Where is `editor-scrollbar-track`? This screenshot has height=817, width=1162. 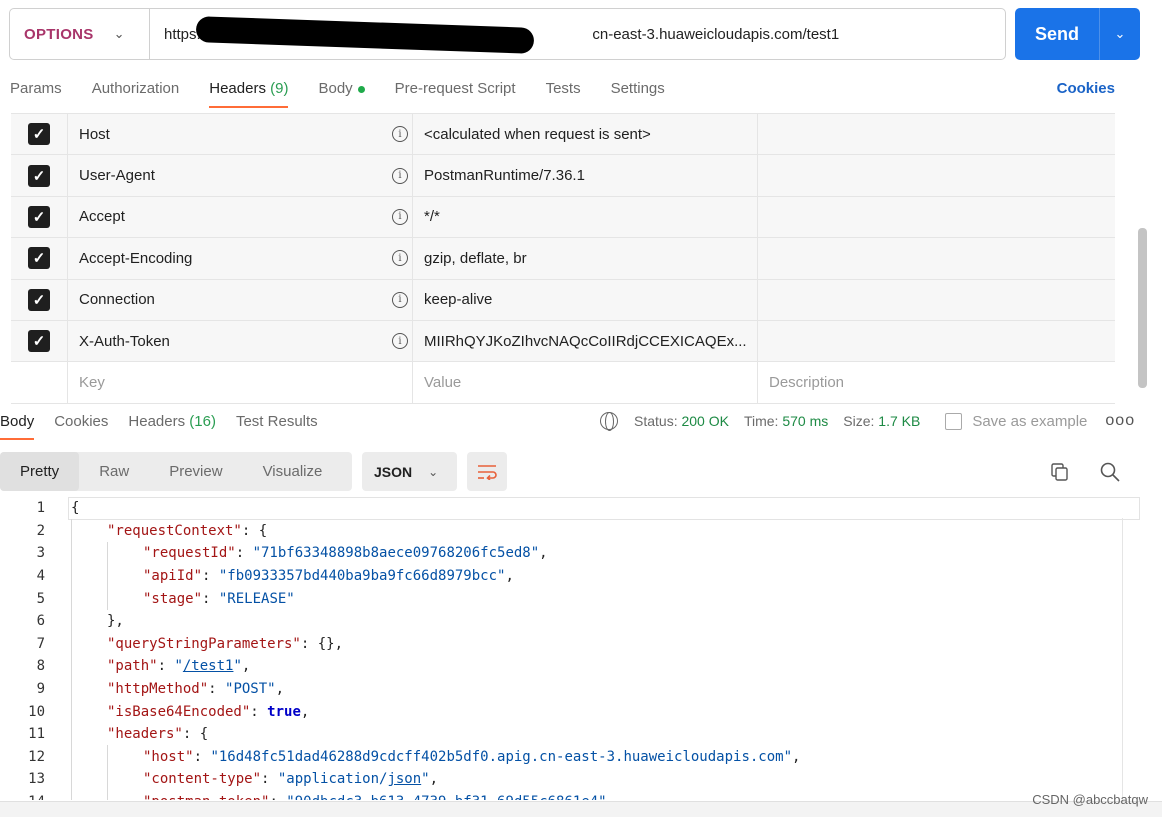 editor-scrollbar-track is located at coordinates (1122, 659).